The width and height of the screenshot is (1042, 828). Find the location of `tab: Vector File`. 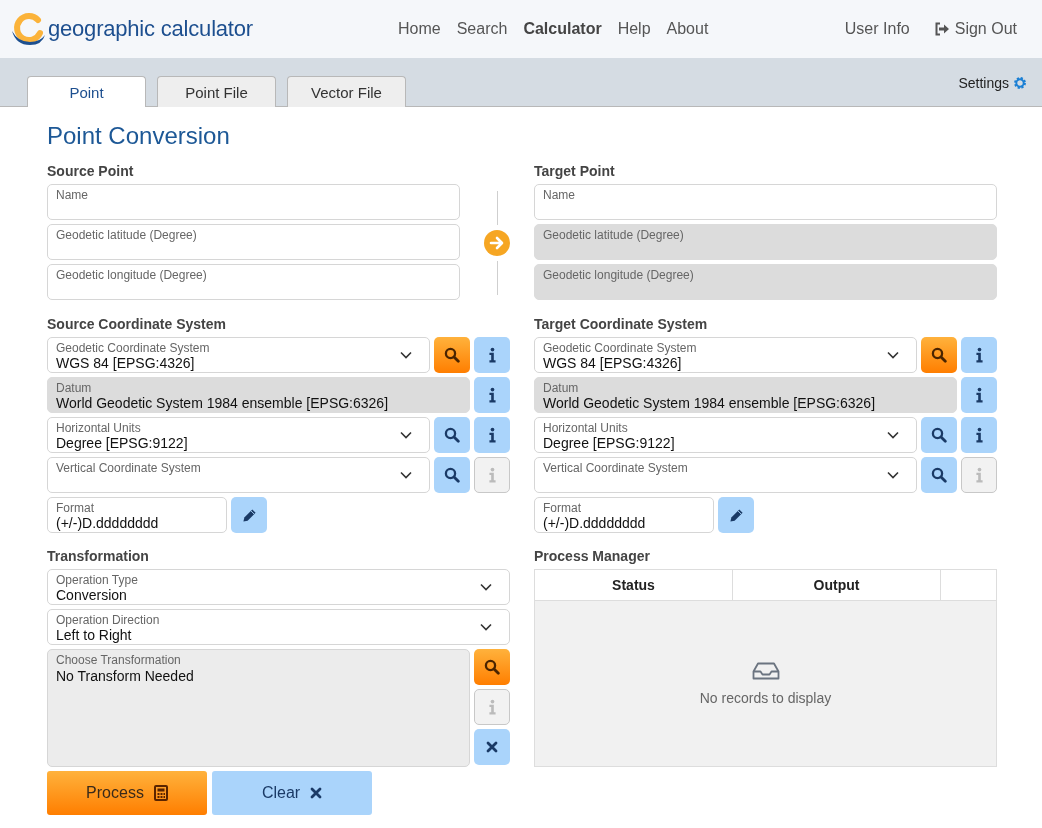

tab: Vector File is located at coordinates (346, 91).